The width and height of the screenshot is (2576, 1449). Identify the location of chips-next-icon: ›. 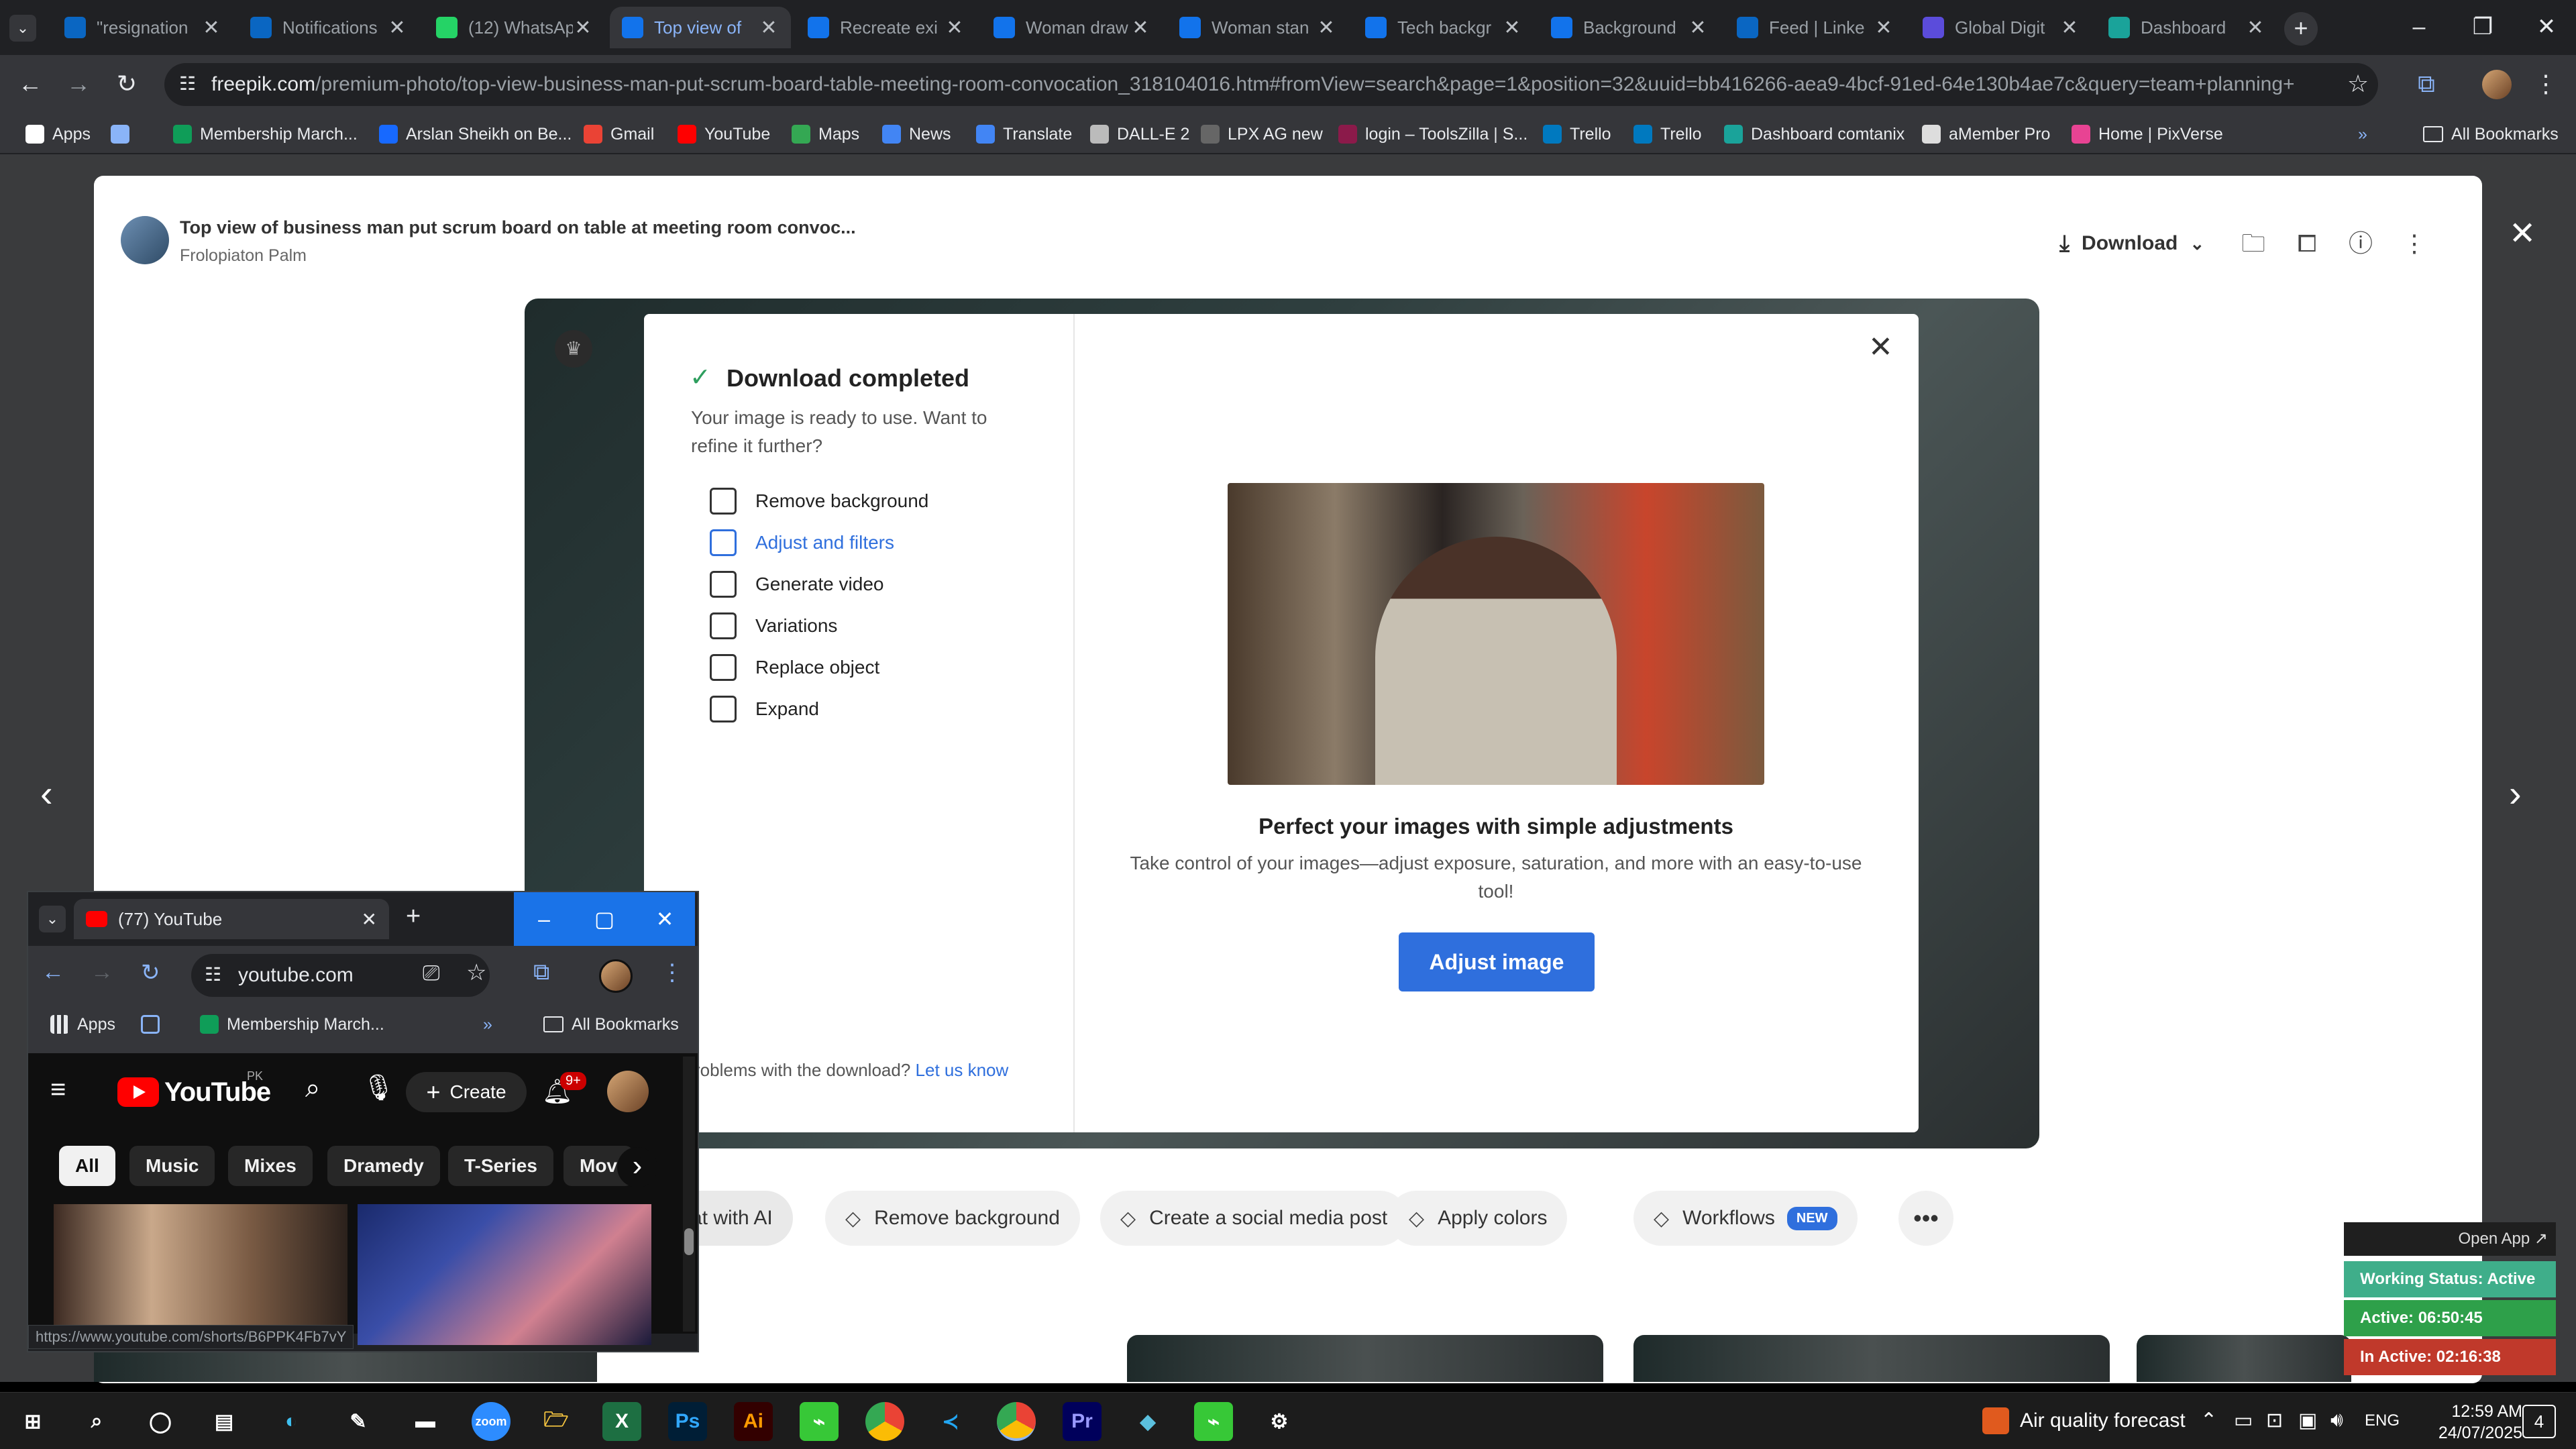
(637, 1167).